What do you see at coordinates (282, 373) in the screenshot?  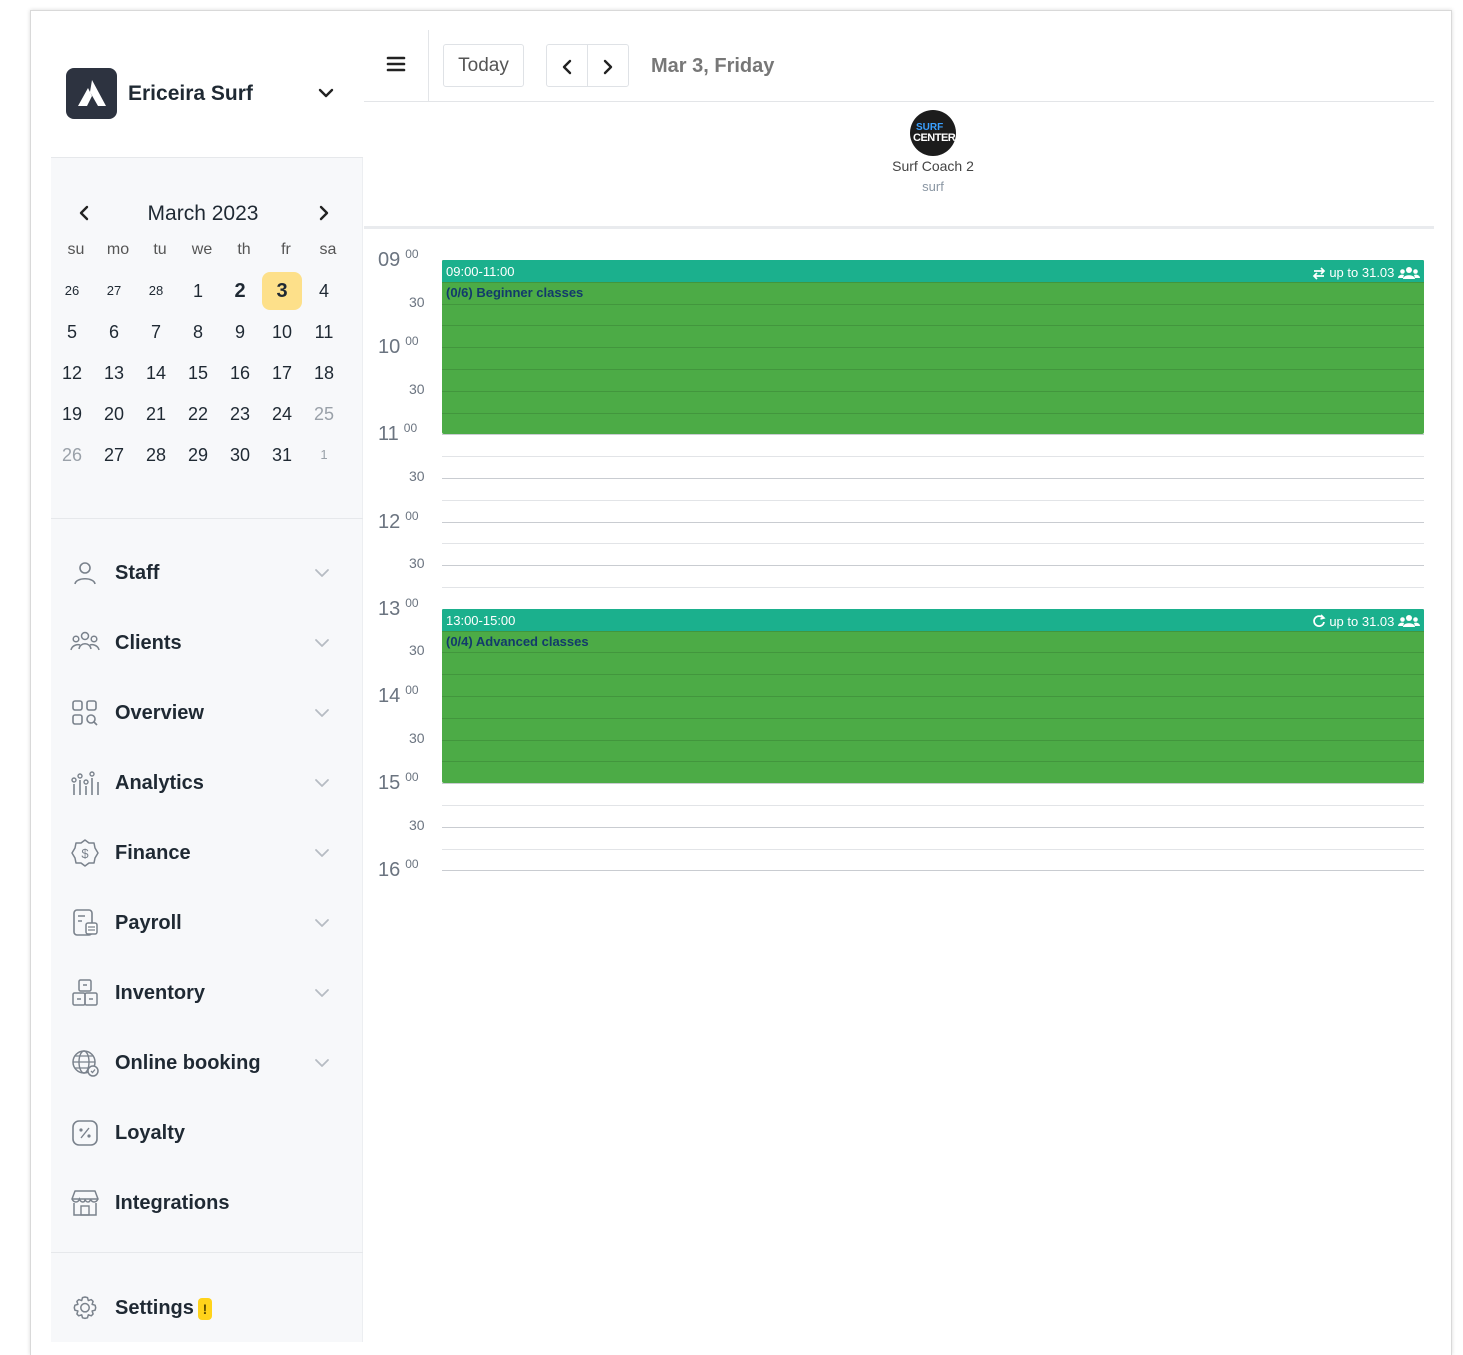 I see `calendar-day: 17` at bounding box center [282, 373].